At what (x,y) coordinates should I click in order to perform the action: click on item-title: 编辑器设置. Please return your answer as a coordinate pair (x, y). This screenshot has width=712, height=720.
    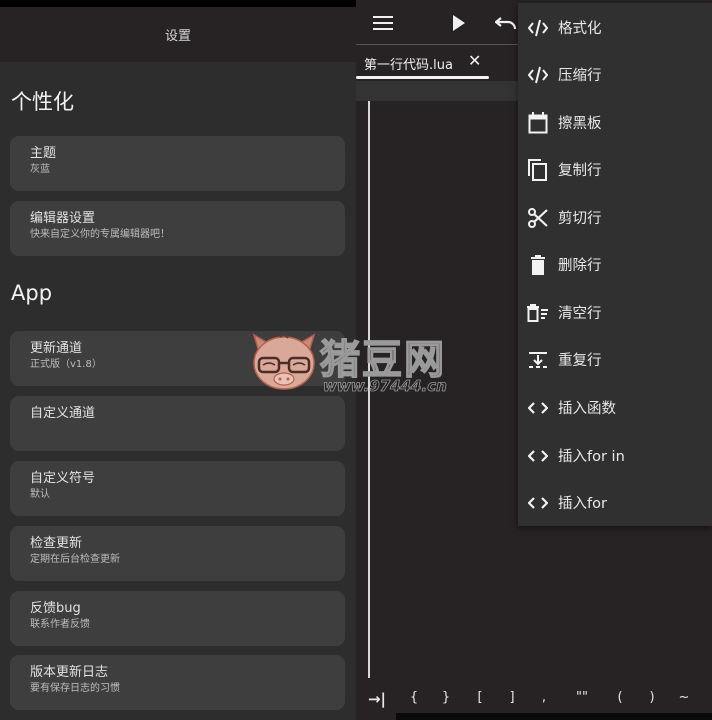
    Looking at the image, I should click on (63, 218).